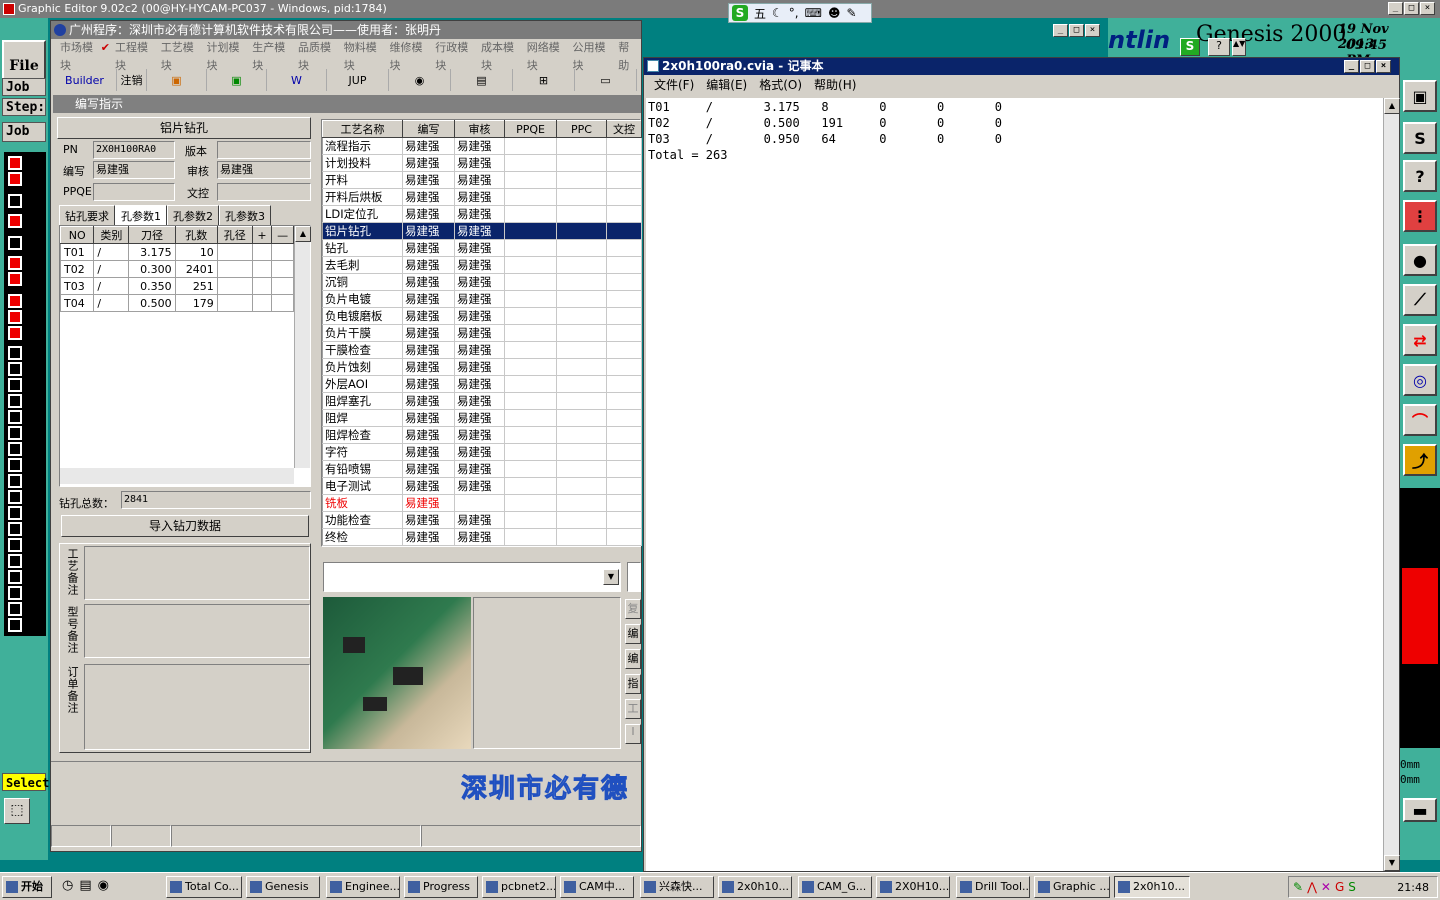 The image size is (1440, 900). What do you see at coordinates (482, 469) in the screenshot?
I see `process-row: 有铅喷锡 易建强 易建强` at bounding box center [482, 469].